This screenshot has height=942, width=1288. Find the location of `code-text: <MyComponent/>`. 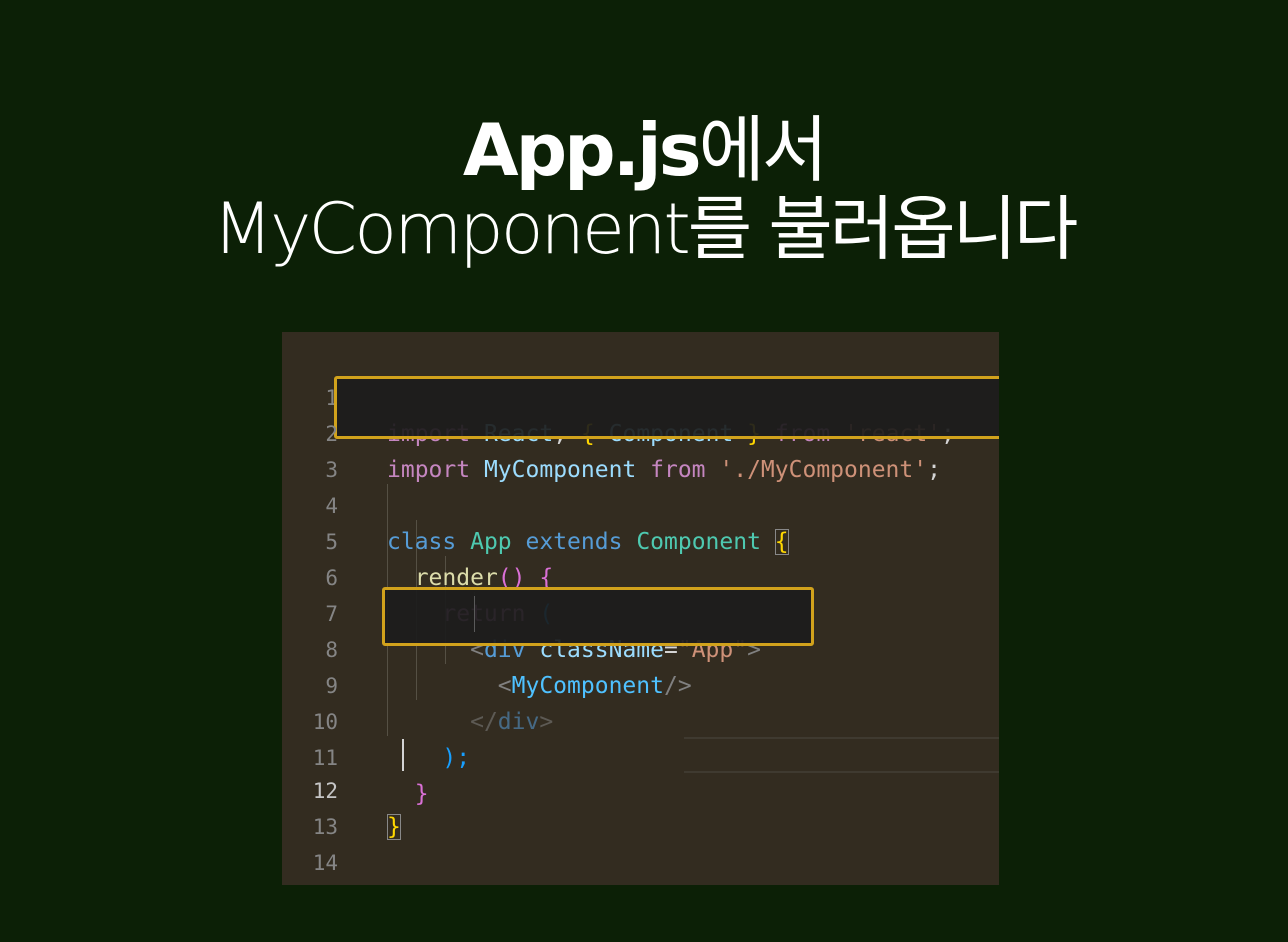

code-text: <MyComponent/> is located at coordinates (594, 686).